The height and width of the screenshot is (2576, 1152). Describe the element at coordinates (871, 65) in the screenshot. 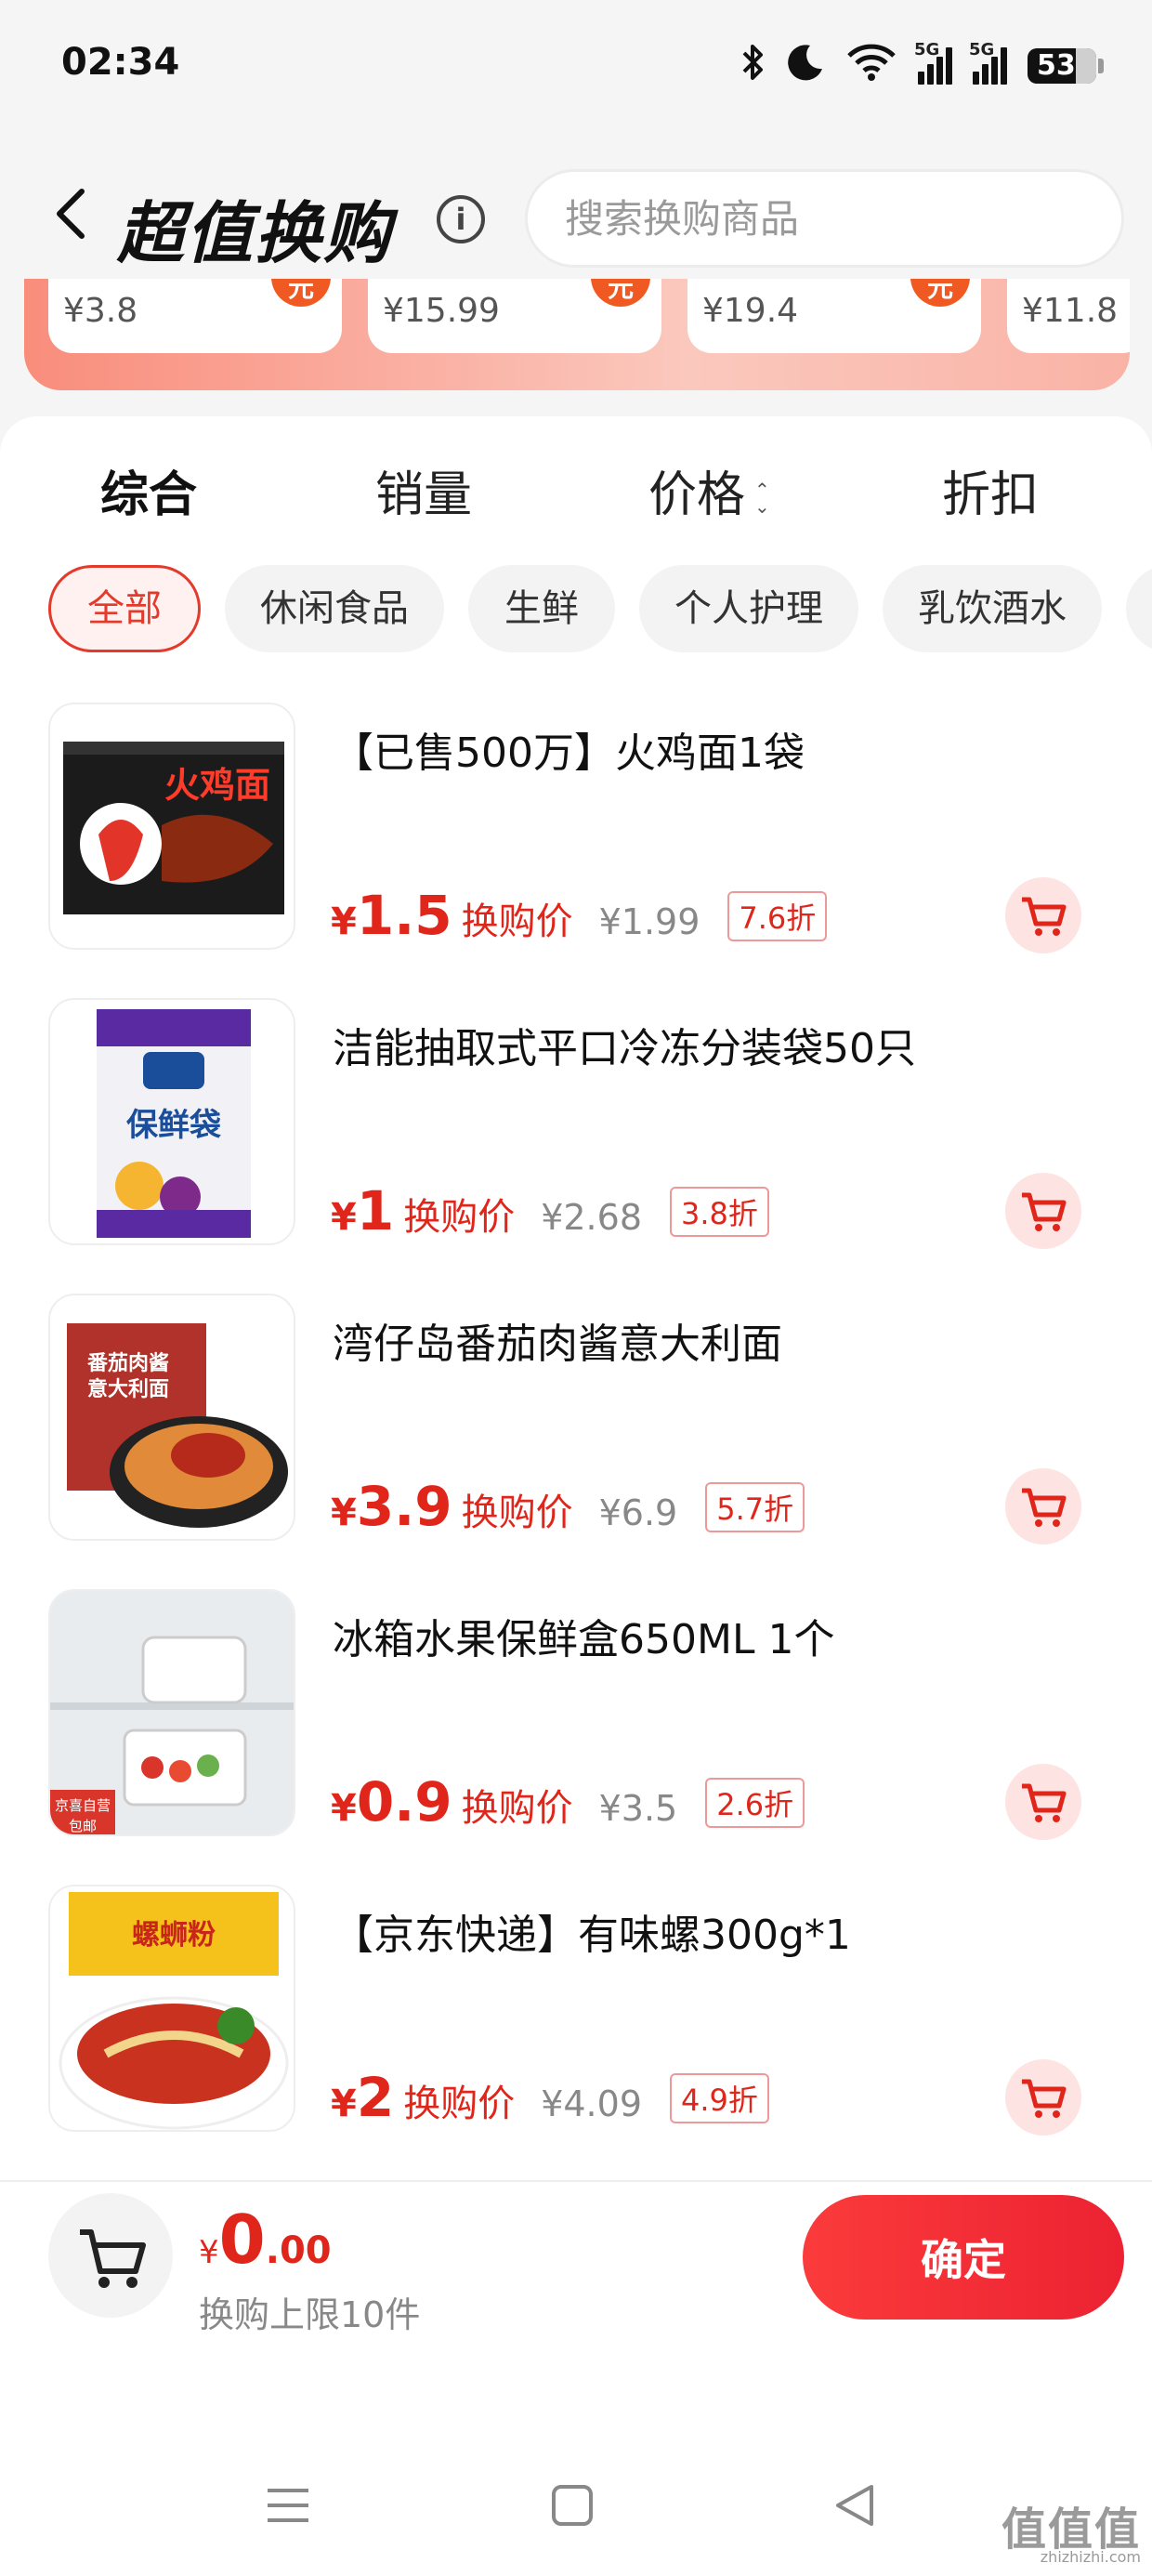

I see `wifi-icon` at that location.